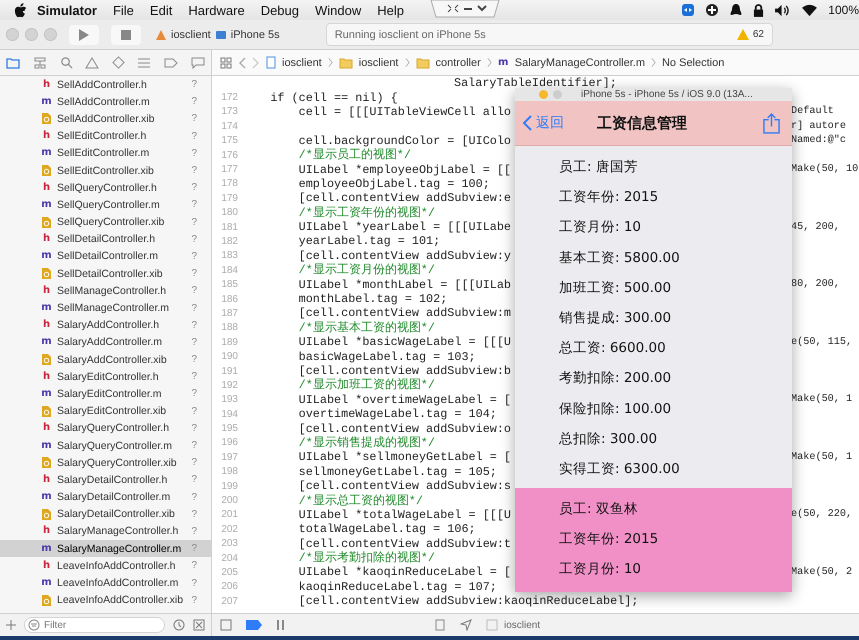 This screenshot has height=640, width=859. Describe the element at coordinates (105, 308) in the screenshot. I see `file-row: m SellManageController.m ?` at that location.